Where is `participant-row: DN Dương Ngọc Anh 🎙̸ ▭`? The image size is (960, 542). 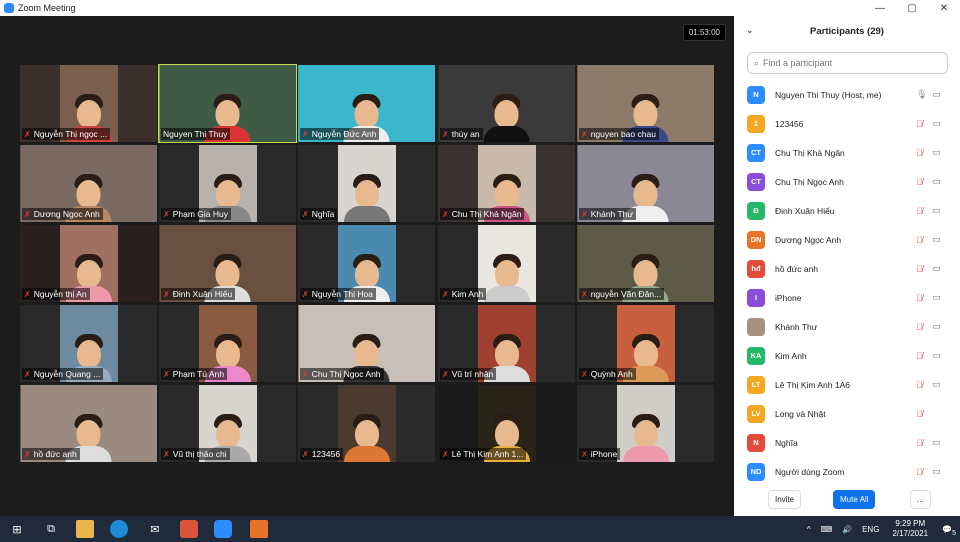
participant-row: DN Dương Ngọc Anh 🎙̸ ▭ is located at coordinates (847, 239).